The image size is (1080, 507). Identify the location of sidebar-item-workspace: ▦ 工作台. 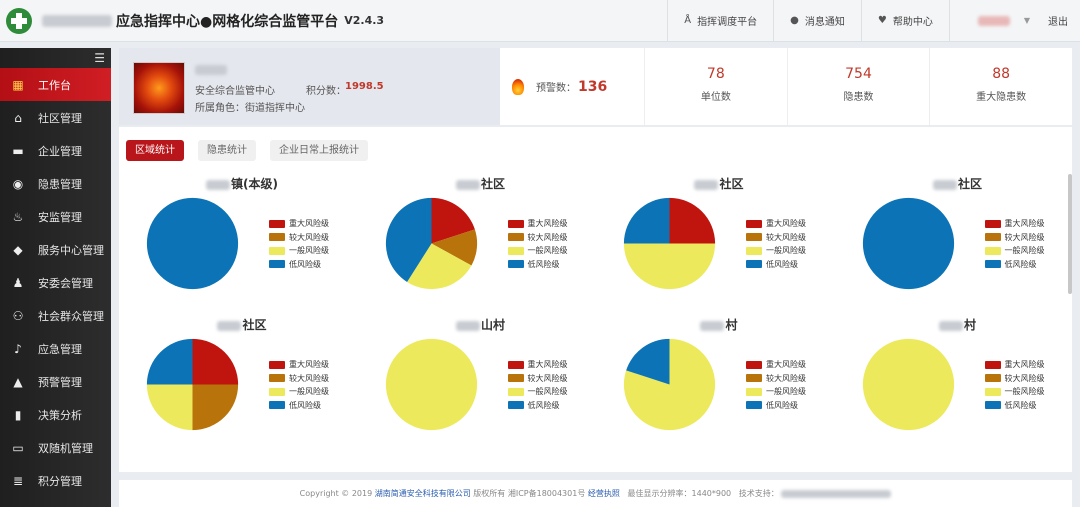
(55, 84).